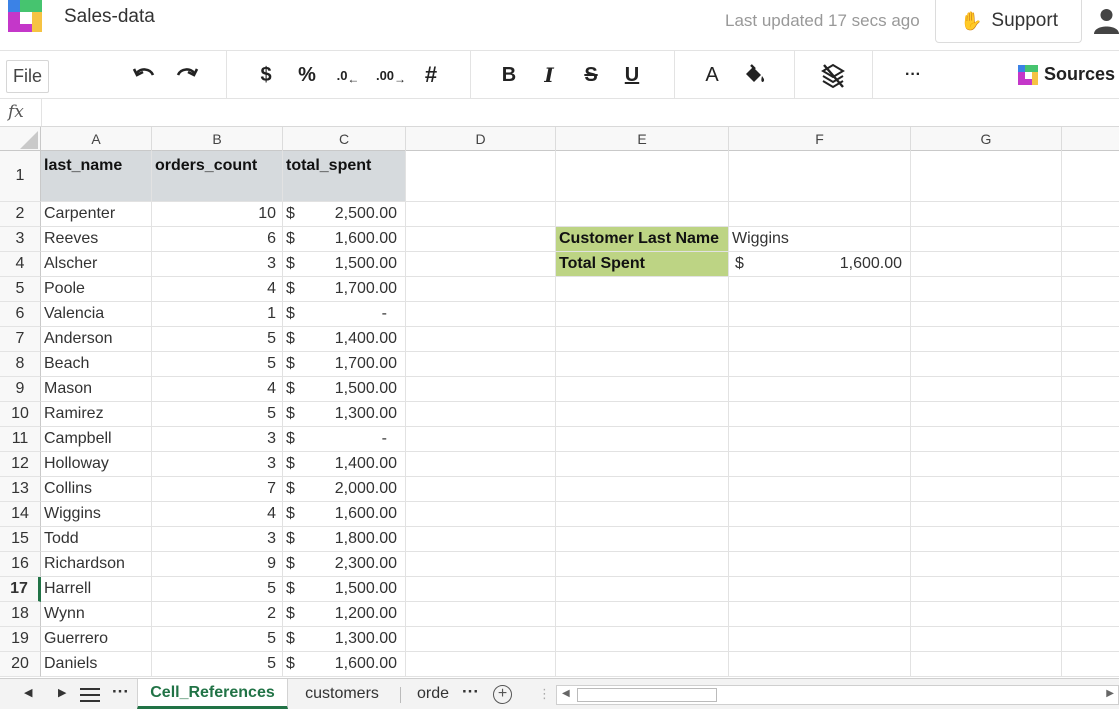  I want to click on cell-last-name: Valencia, so click(96, 314).